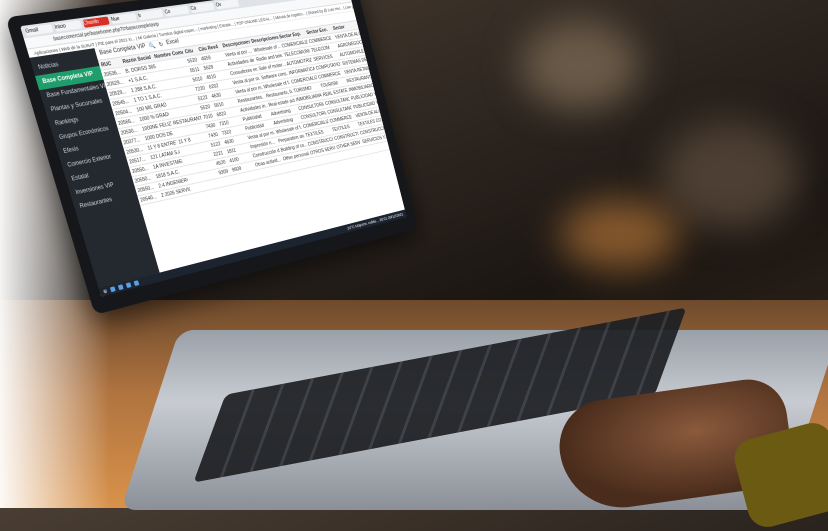 The width and height of the screenshot is (828, 531). I want to click on refresh-icon: ↻, so click(161, 44).